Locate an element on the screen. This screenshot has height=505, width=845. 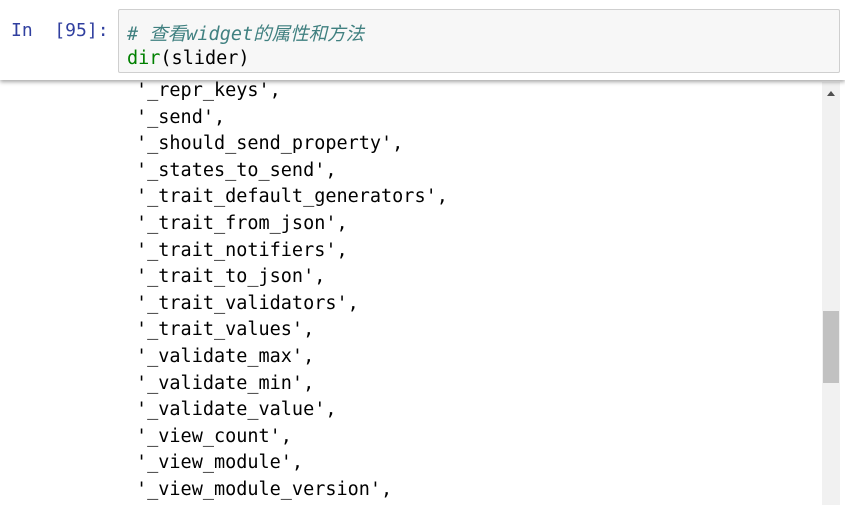
output-line: '_view_module', is located at coordinates (220, 463).